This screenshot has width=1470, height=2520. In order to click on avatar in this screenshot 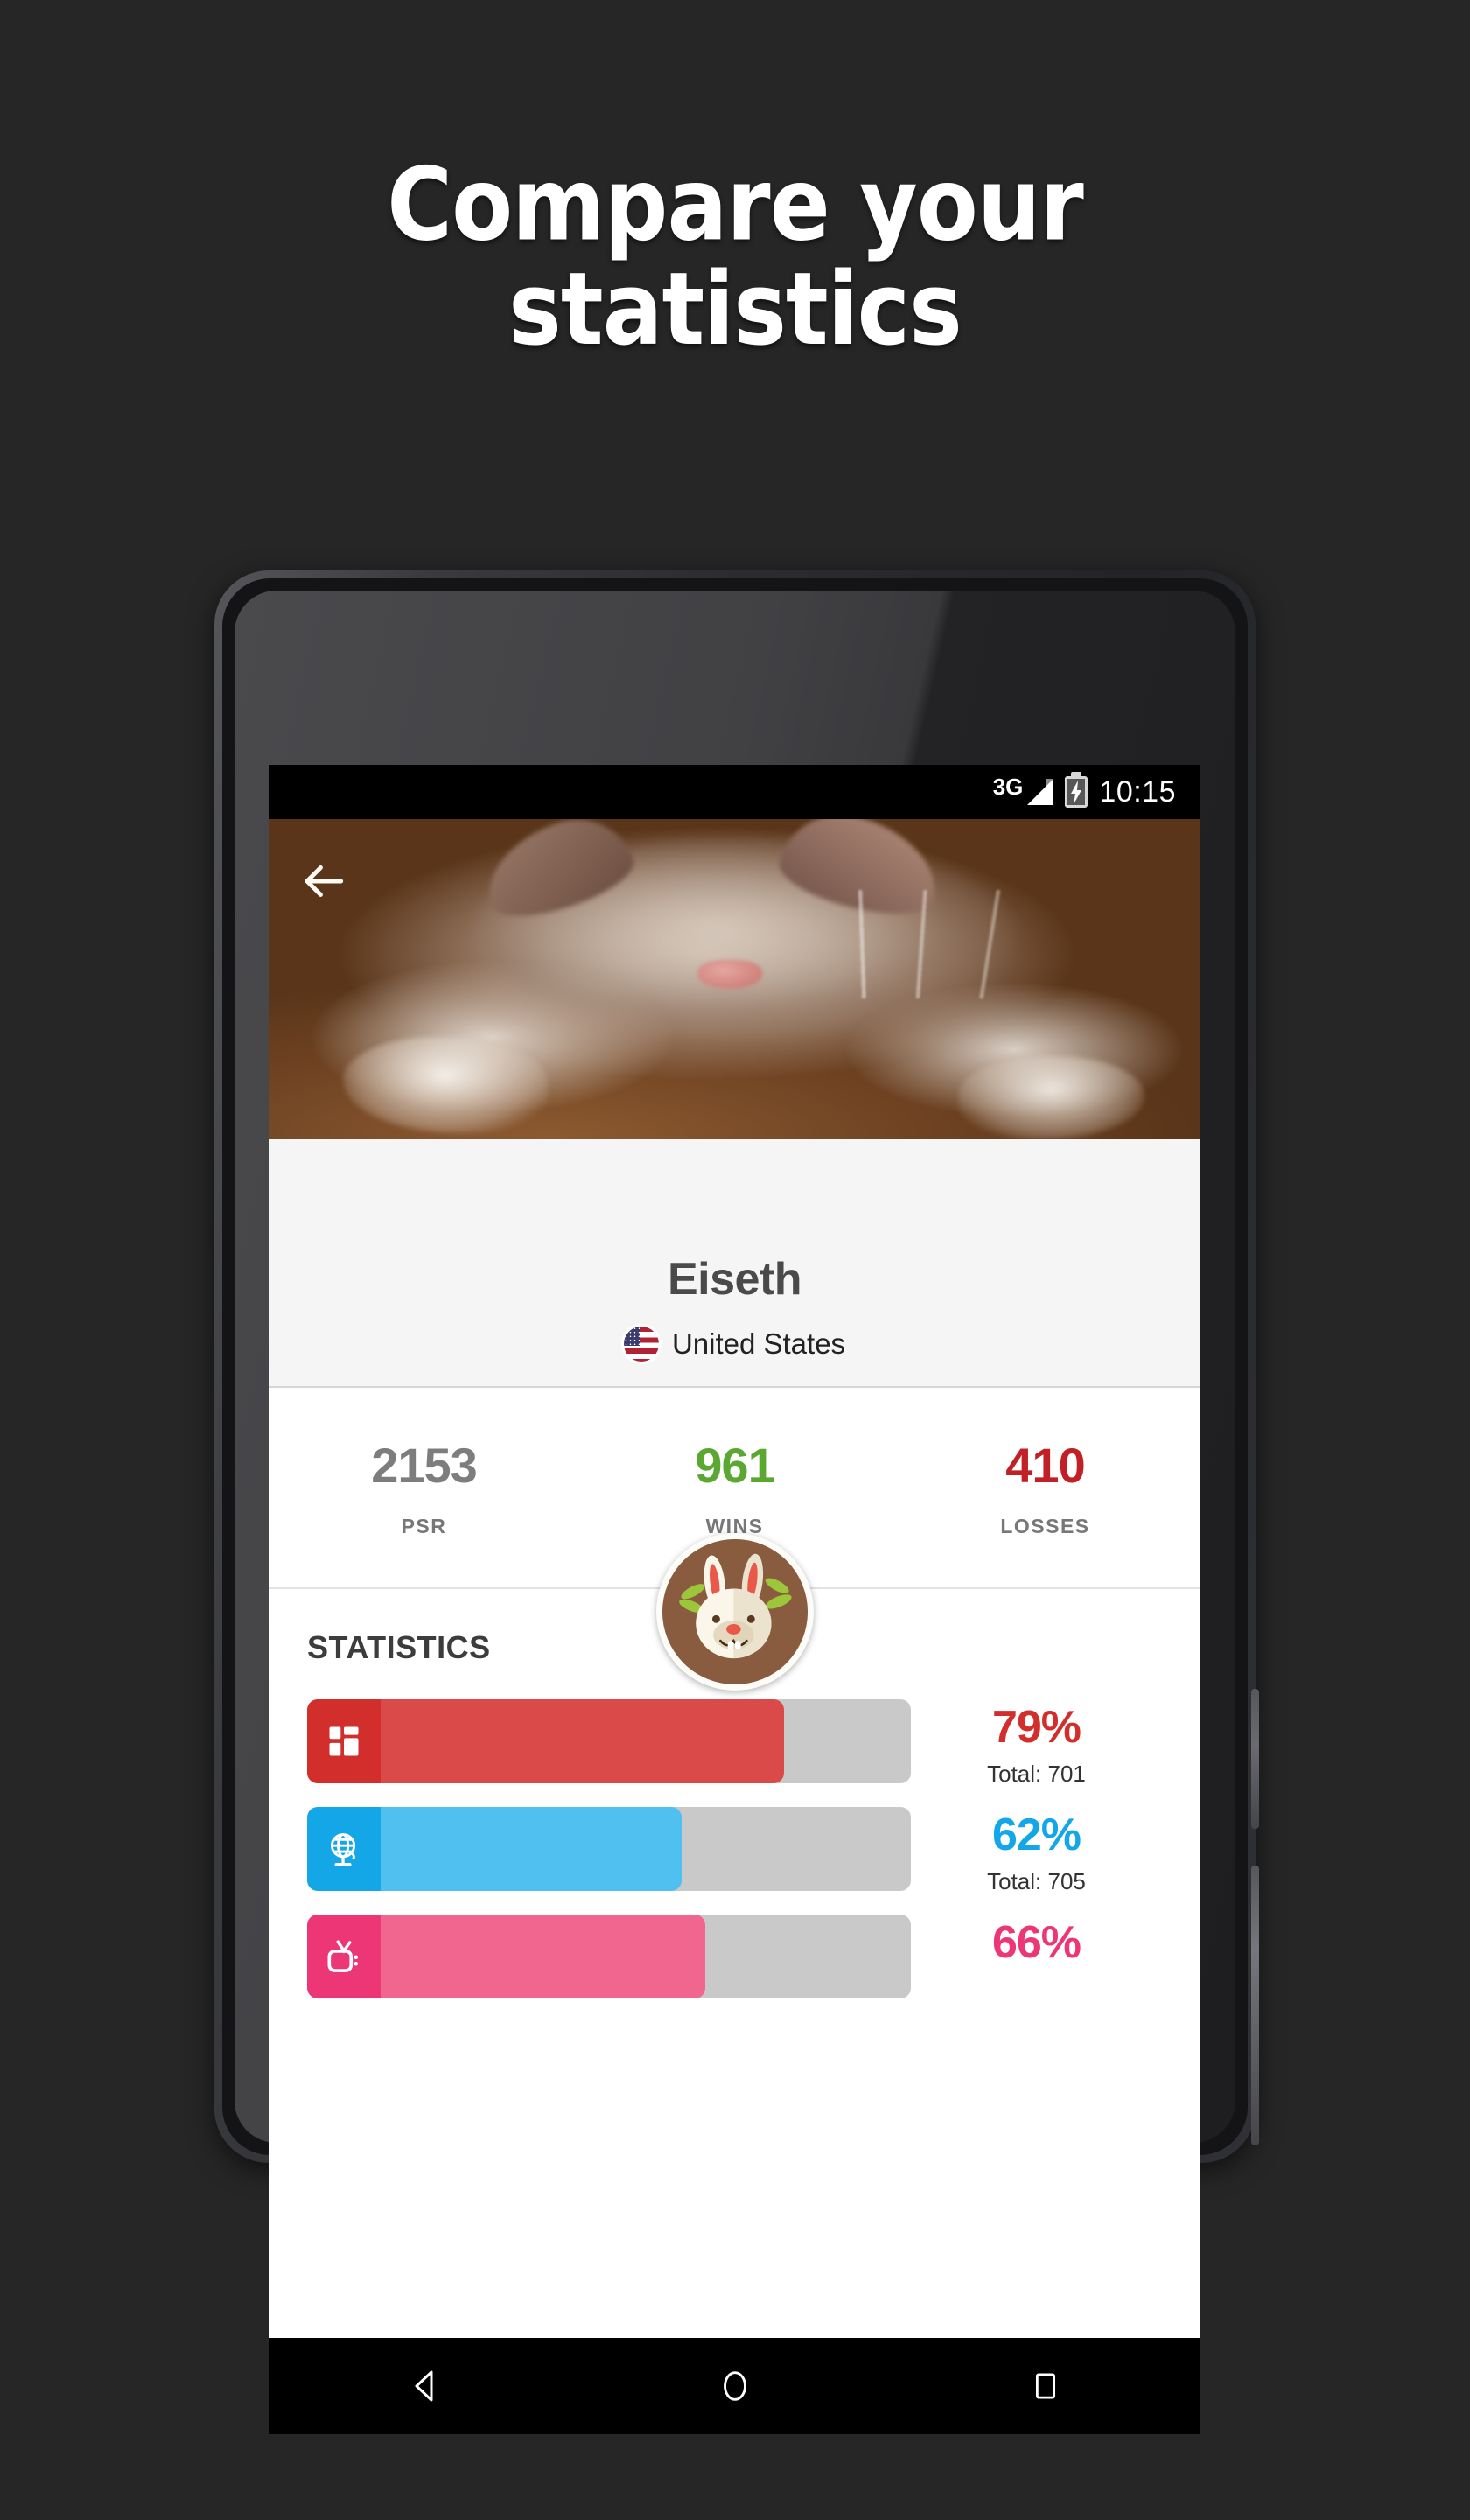, I will do `click(734, 1611)`.